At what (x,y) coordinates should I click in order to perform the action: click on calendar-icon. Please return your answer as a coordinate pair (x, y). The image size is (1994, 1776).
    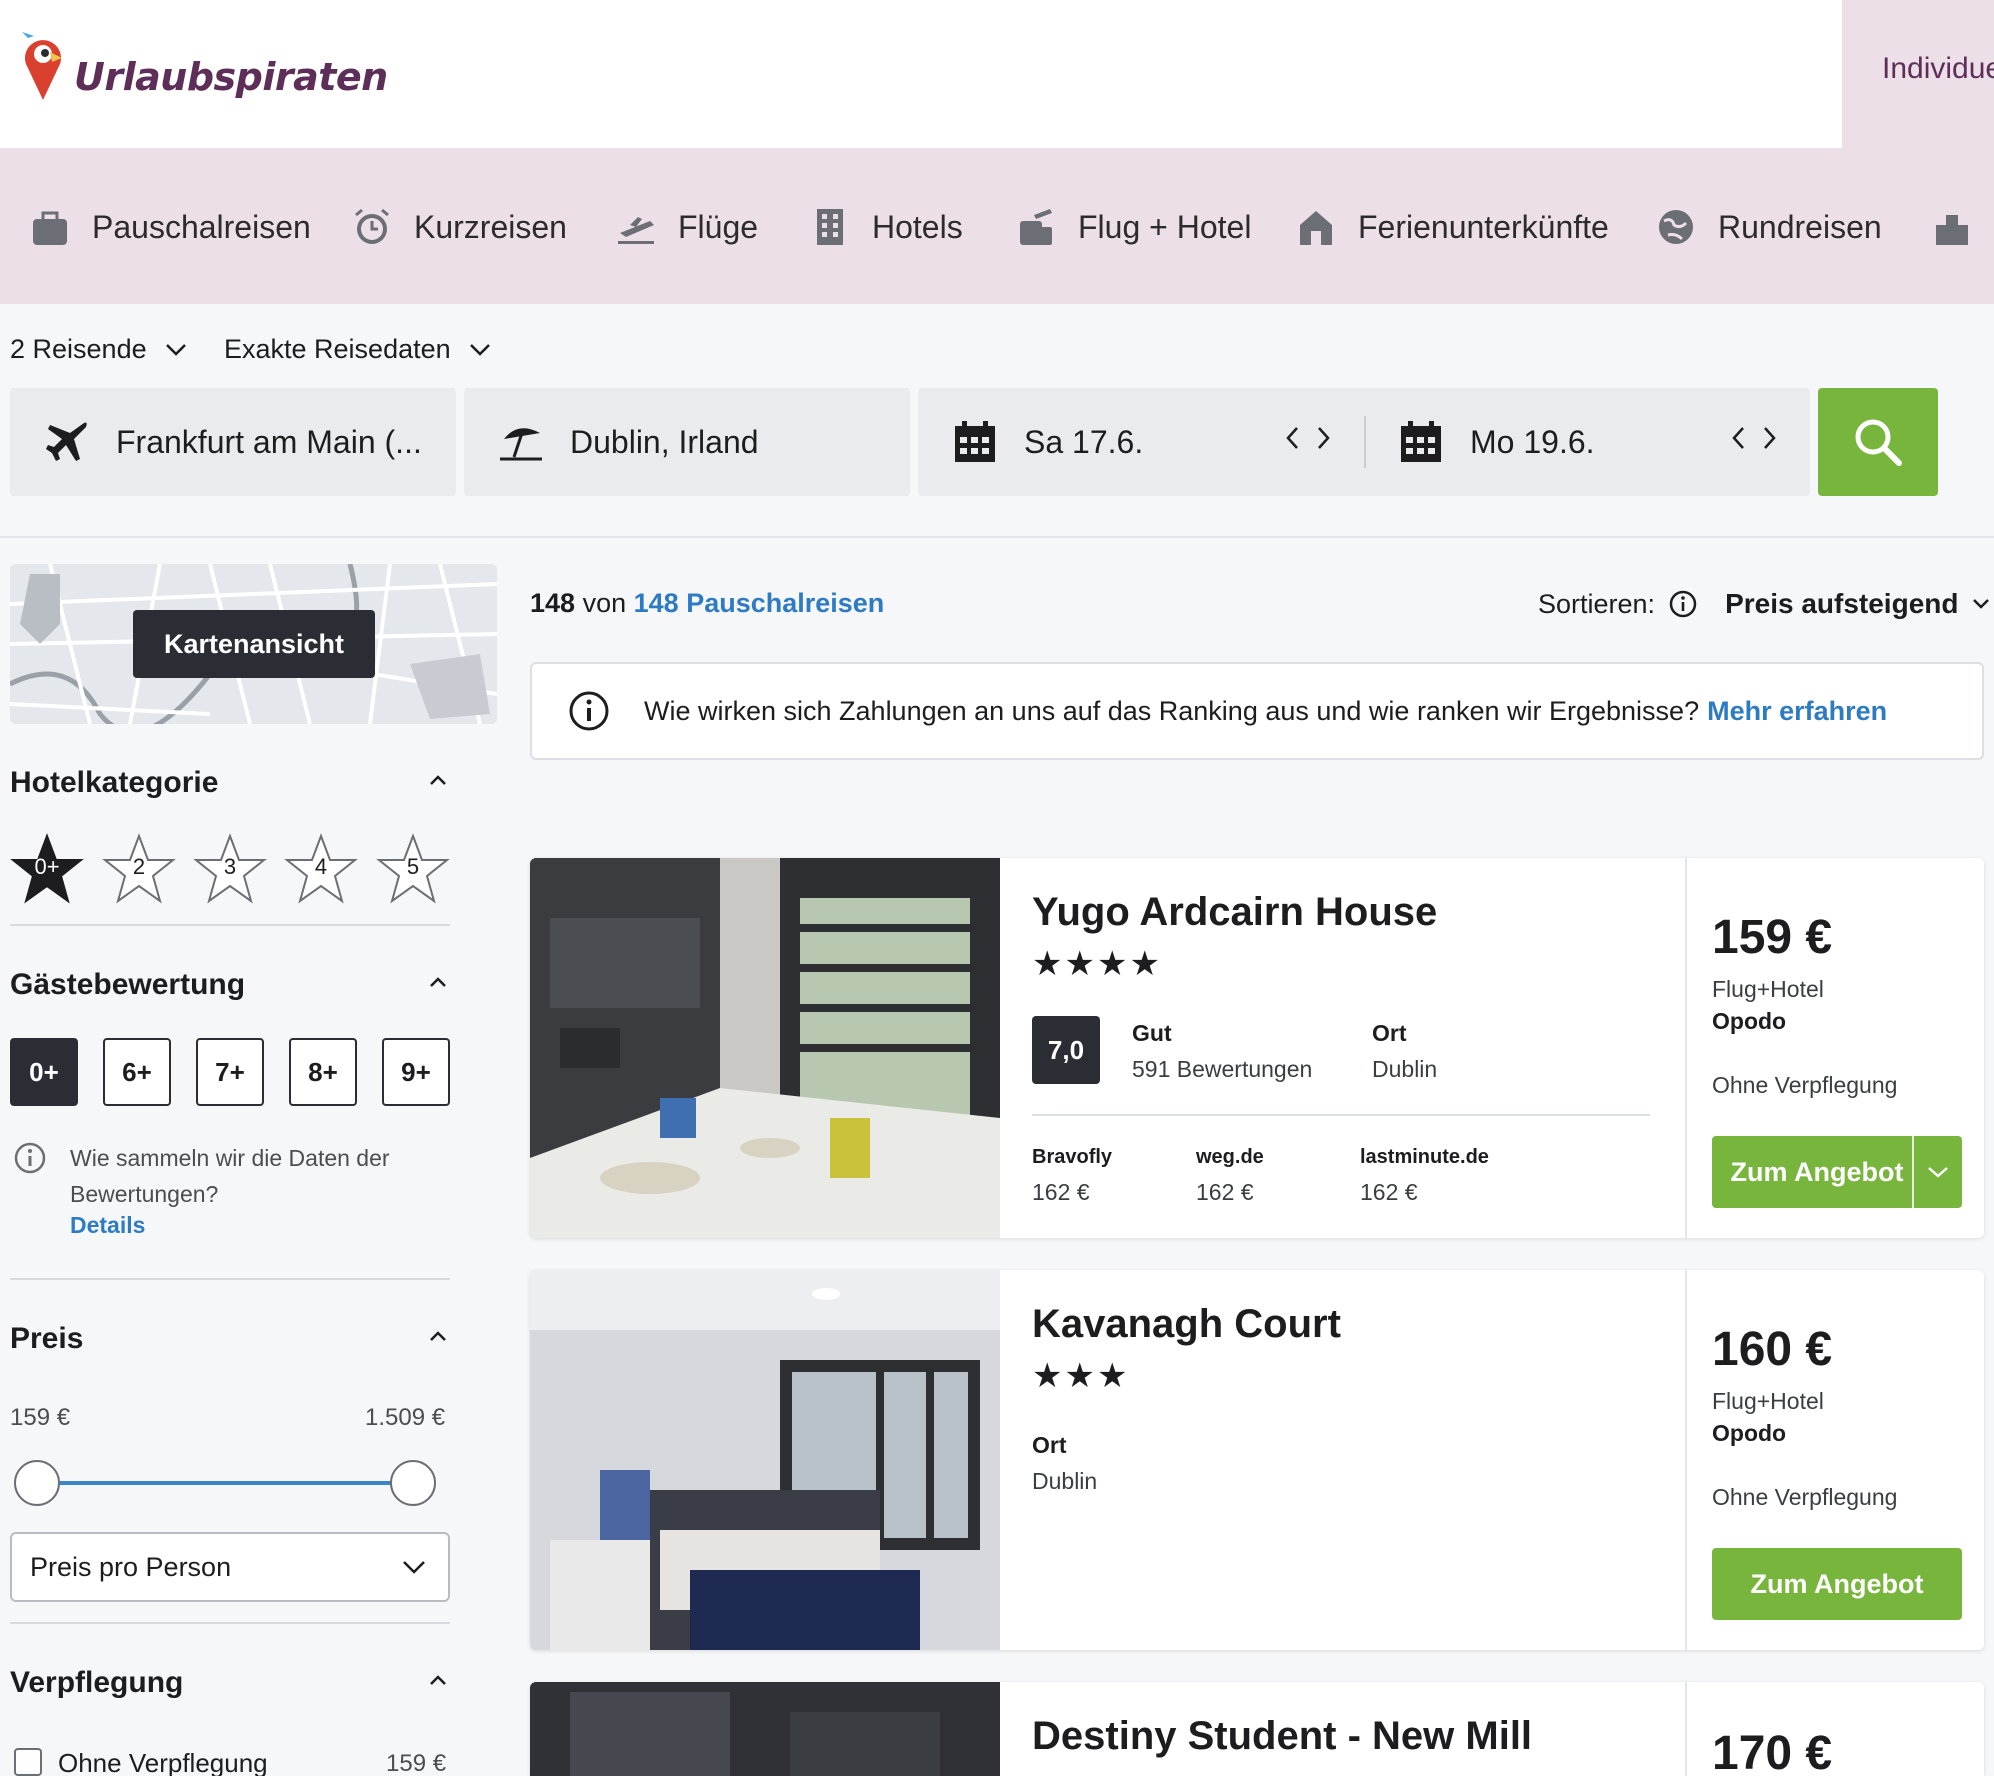
    Looking at the image, I should click on (1421, 441).